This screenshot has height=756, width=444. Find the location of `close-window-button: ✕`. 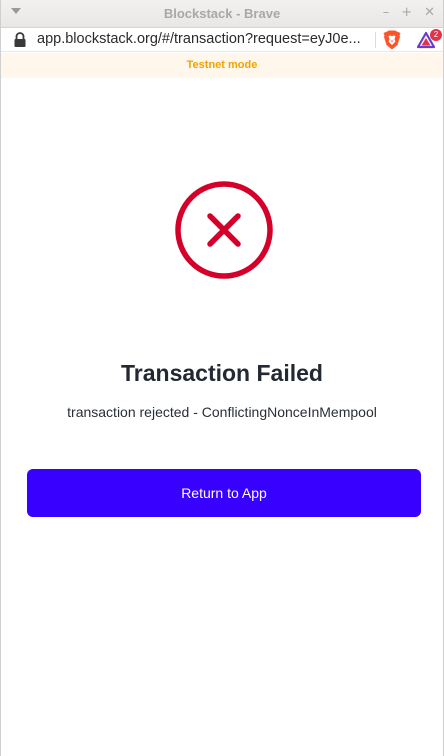

close-window-button: ✕ is located at coordinates (429, 13).